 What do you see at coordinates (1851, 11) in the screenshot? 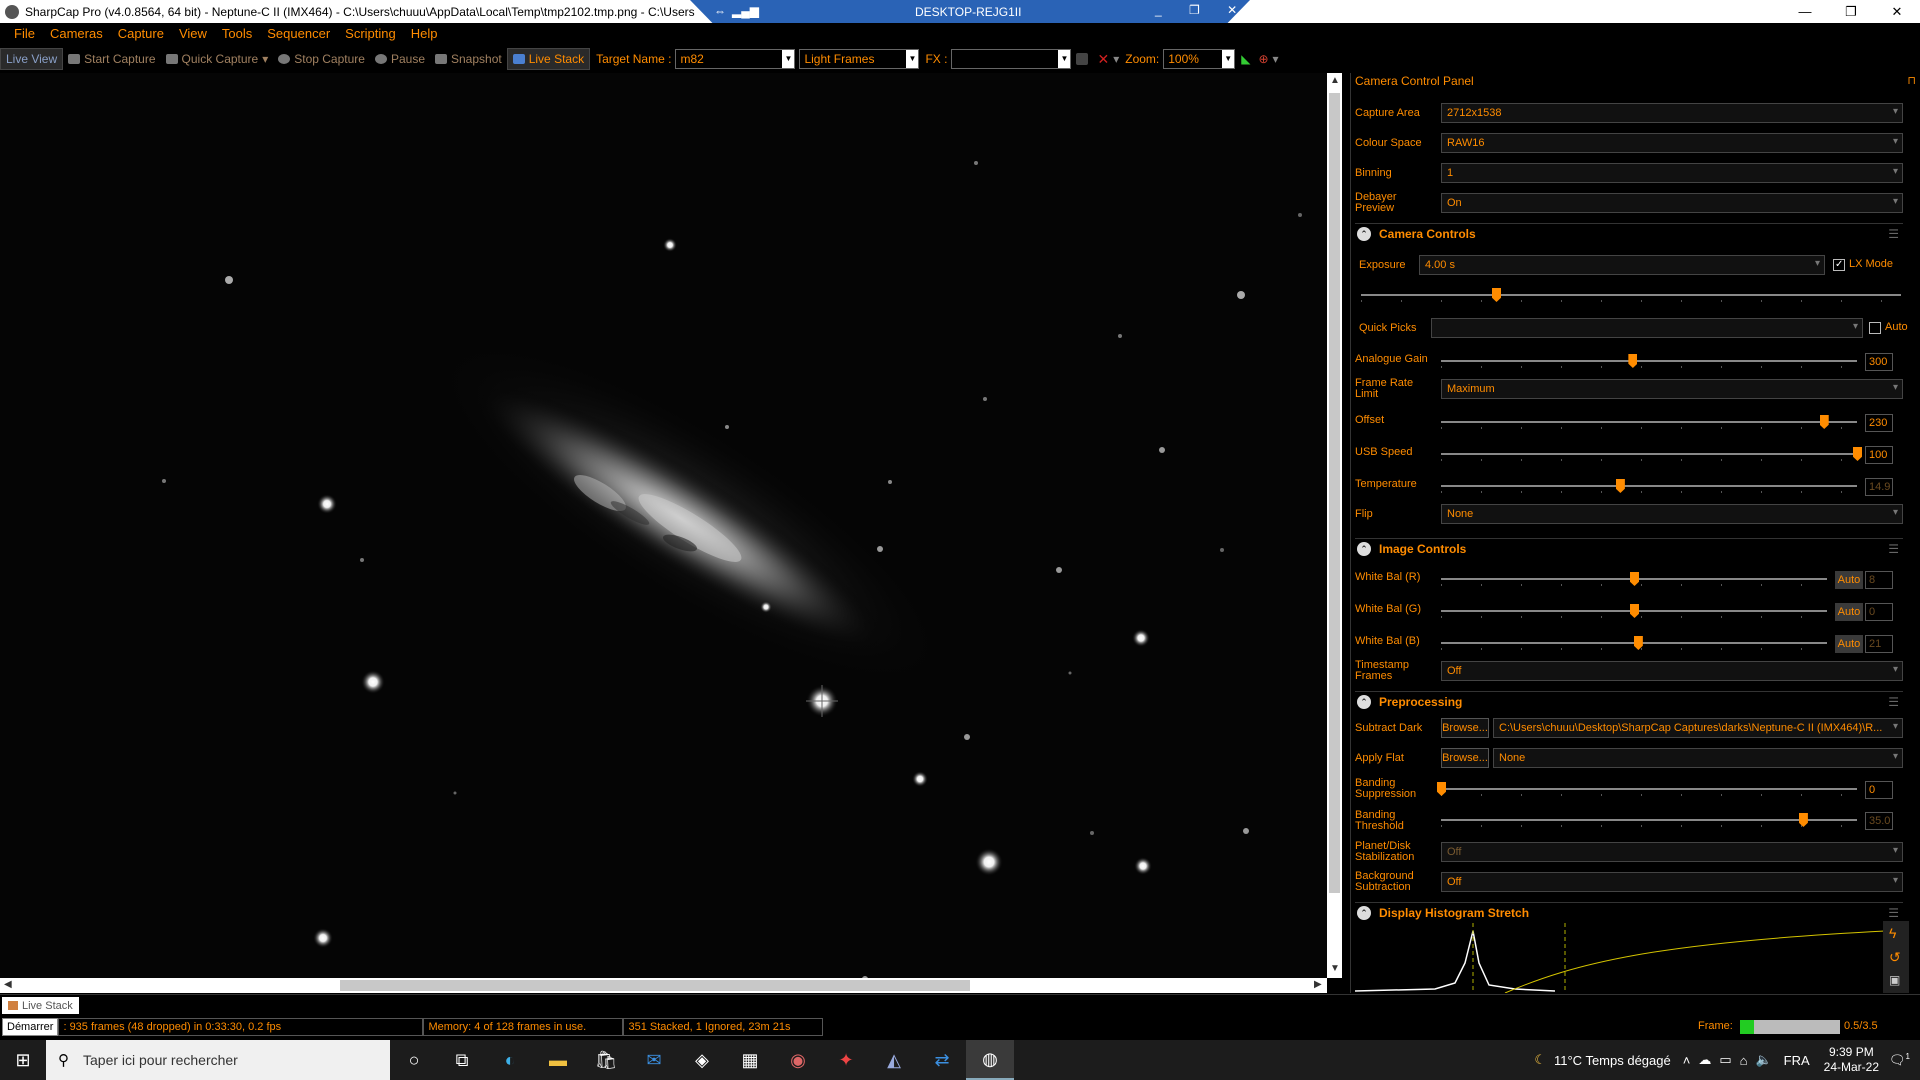
I see `maximize-button: ❐` at bounding box center [1851, 11].